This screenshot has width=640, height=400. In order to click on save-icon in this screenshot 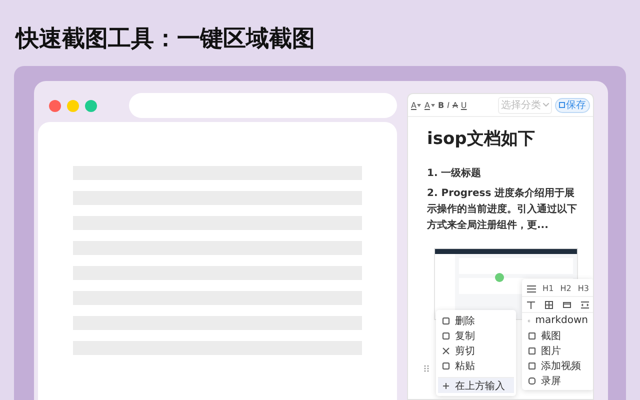, I will do `click(562, 105)`.